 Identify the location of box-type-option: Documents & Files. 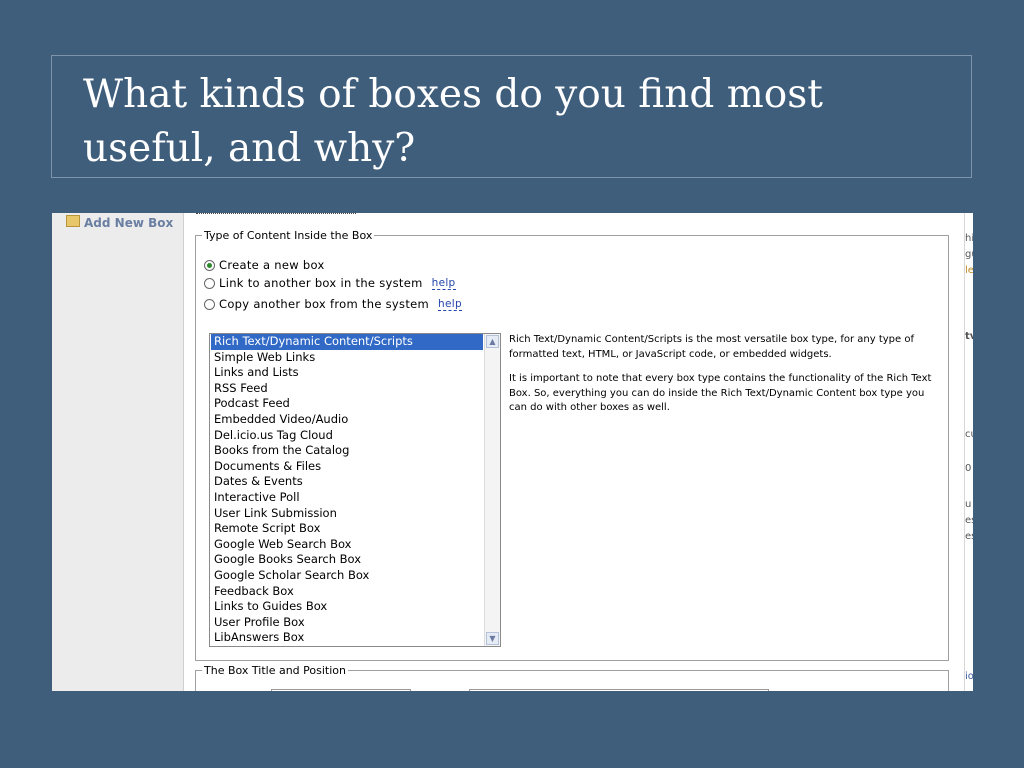
(347, 467).